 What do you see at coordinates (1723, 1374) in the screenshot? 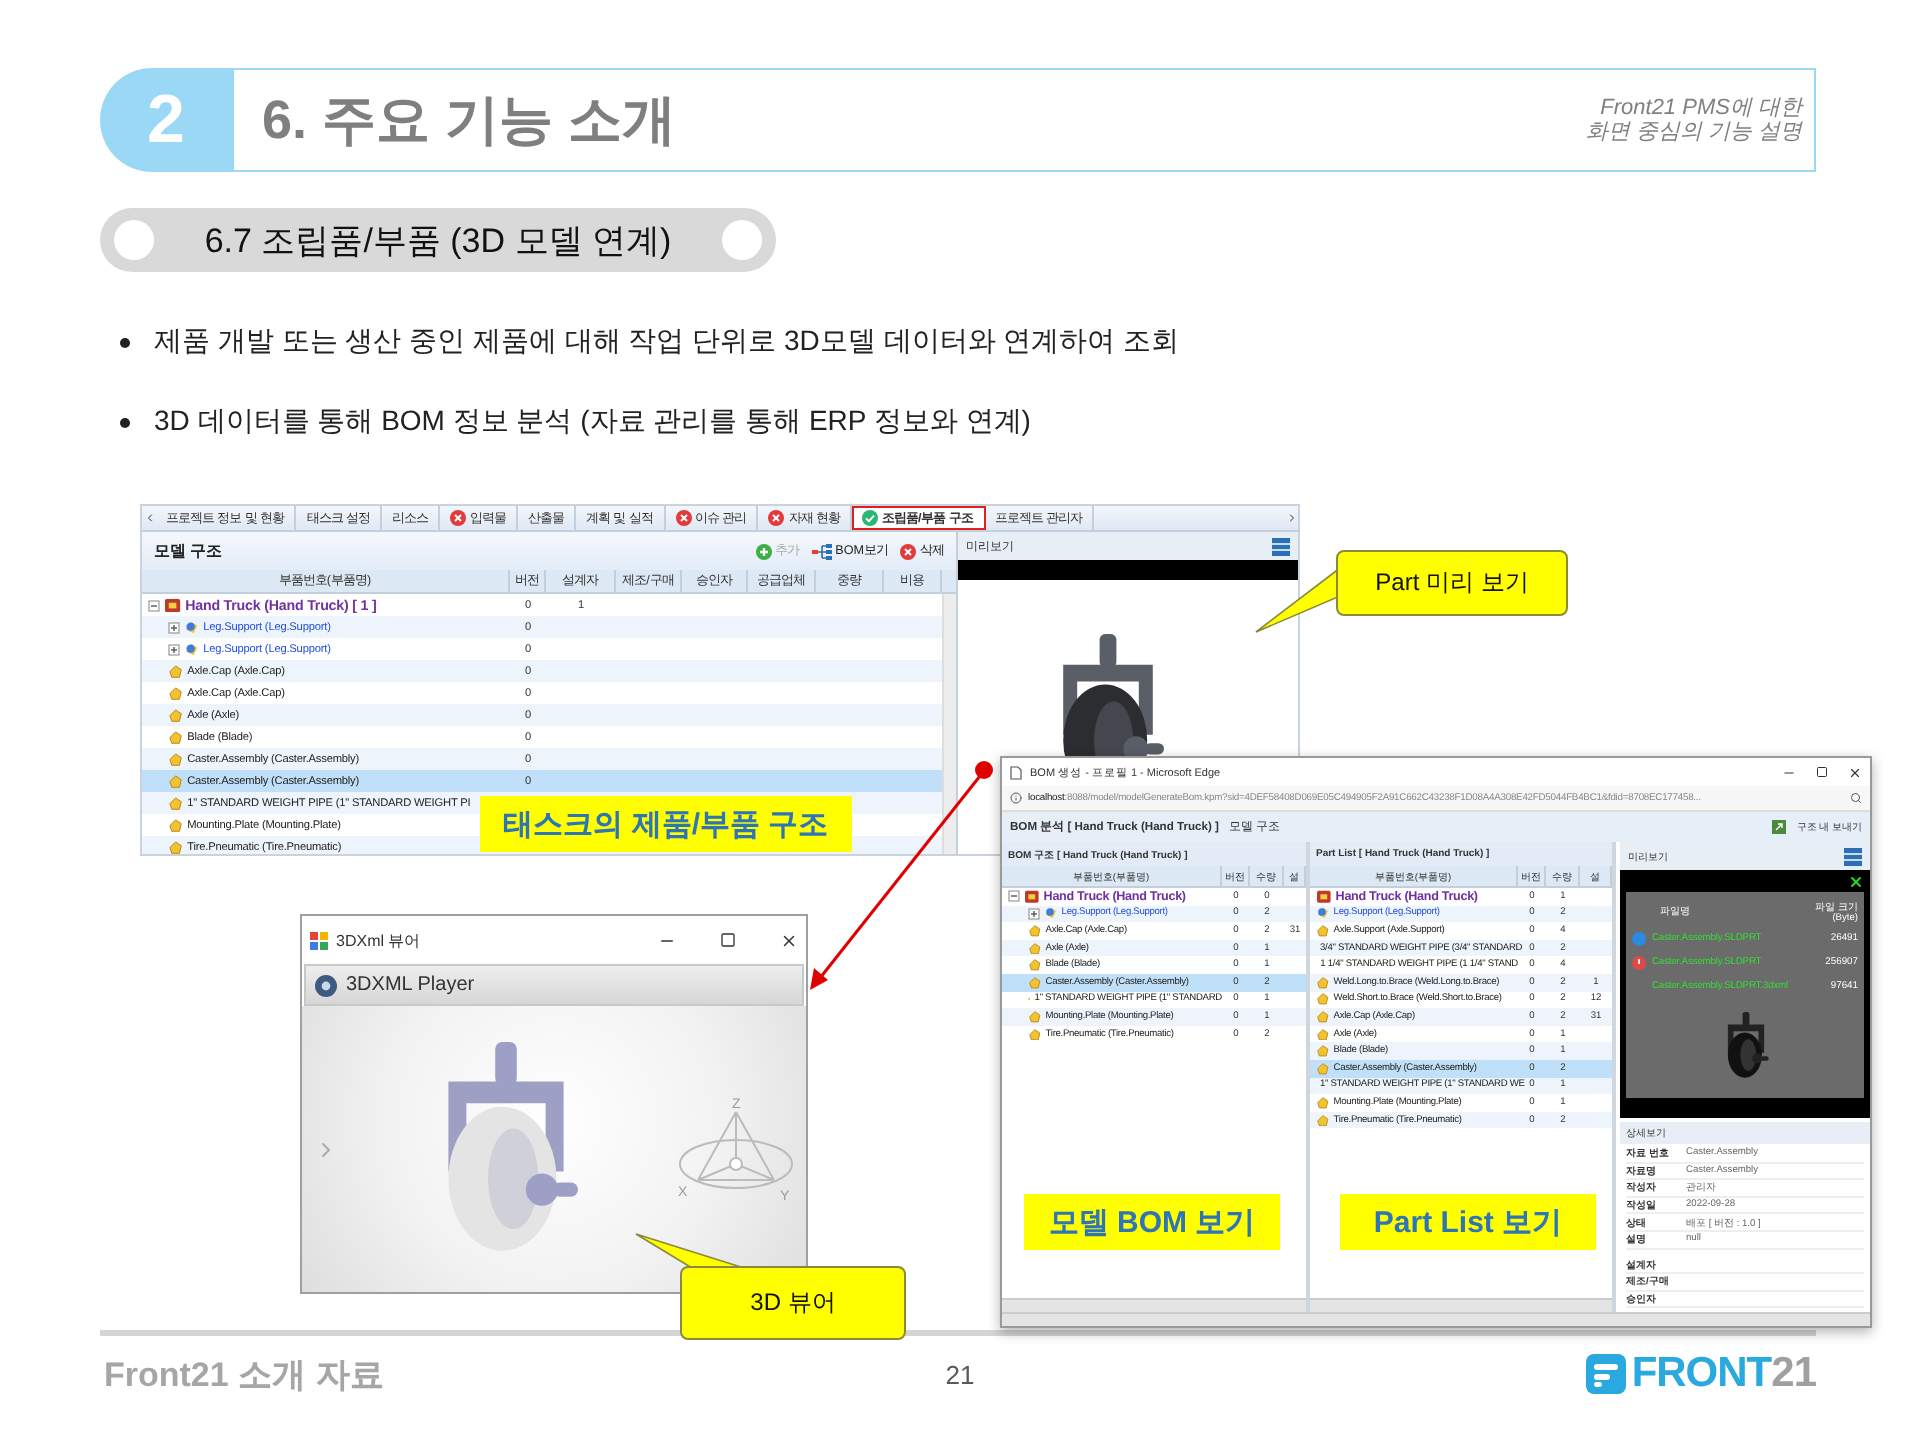
I see `logo-wordmark: FRONT21` at bounding box center [1723, 1374].